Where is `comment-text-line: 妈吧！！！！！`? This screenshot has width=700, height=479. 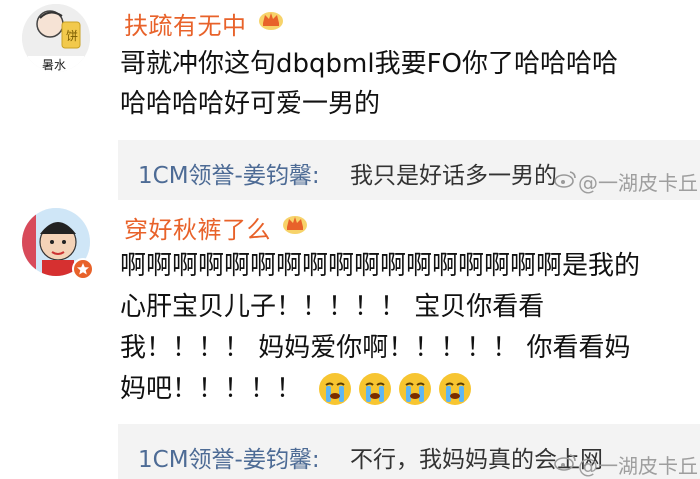
comment-text-line: 妈吧！！！！！ is located at coordinates (211, 389).